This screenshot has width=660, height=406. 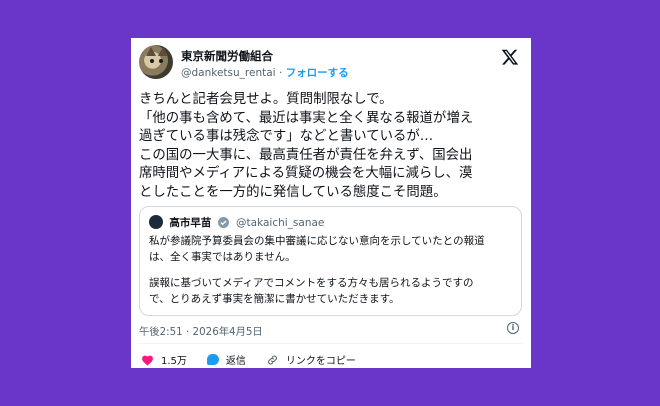 I want to click on quoted-text-line: 私が参議院予算委員会の集中審議に応じない意向を示していたとの報道, so click(x=317, y=241).